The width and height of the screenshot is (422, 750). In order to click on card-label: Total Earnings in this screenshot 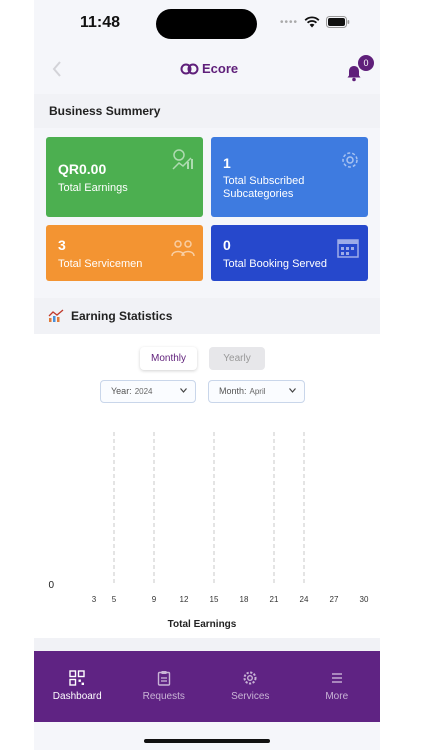, I will do `click(93, 188)`.